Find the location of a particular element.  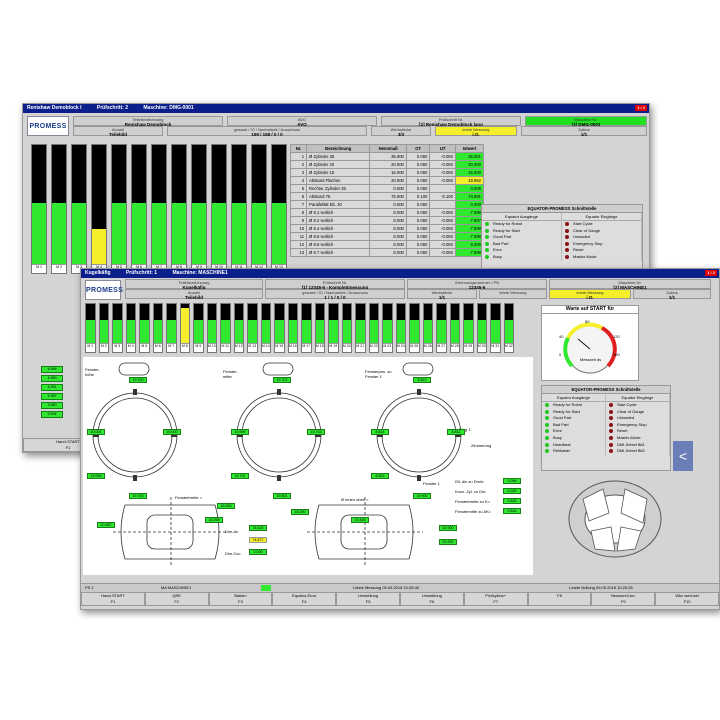

bar-label: M 24 is located at coordinates (400, 347).